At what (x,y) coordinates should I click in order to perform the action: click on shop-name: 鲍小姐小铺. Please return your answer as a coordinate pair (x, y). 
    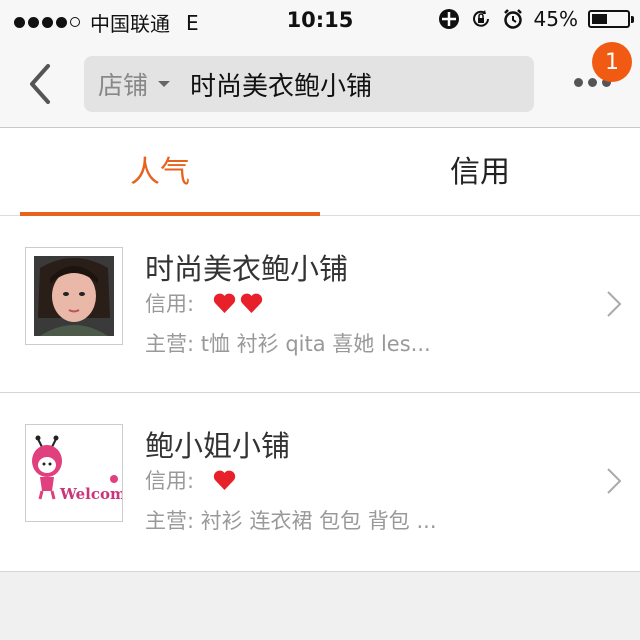
    Looking at the image, I should click on (218, 446).